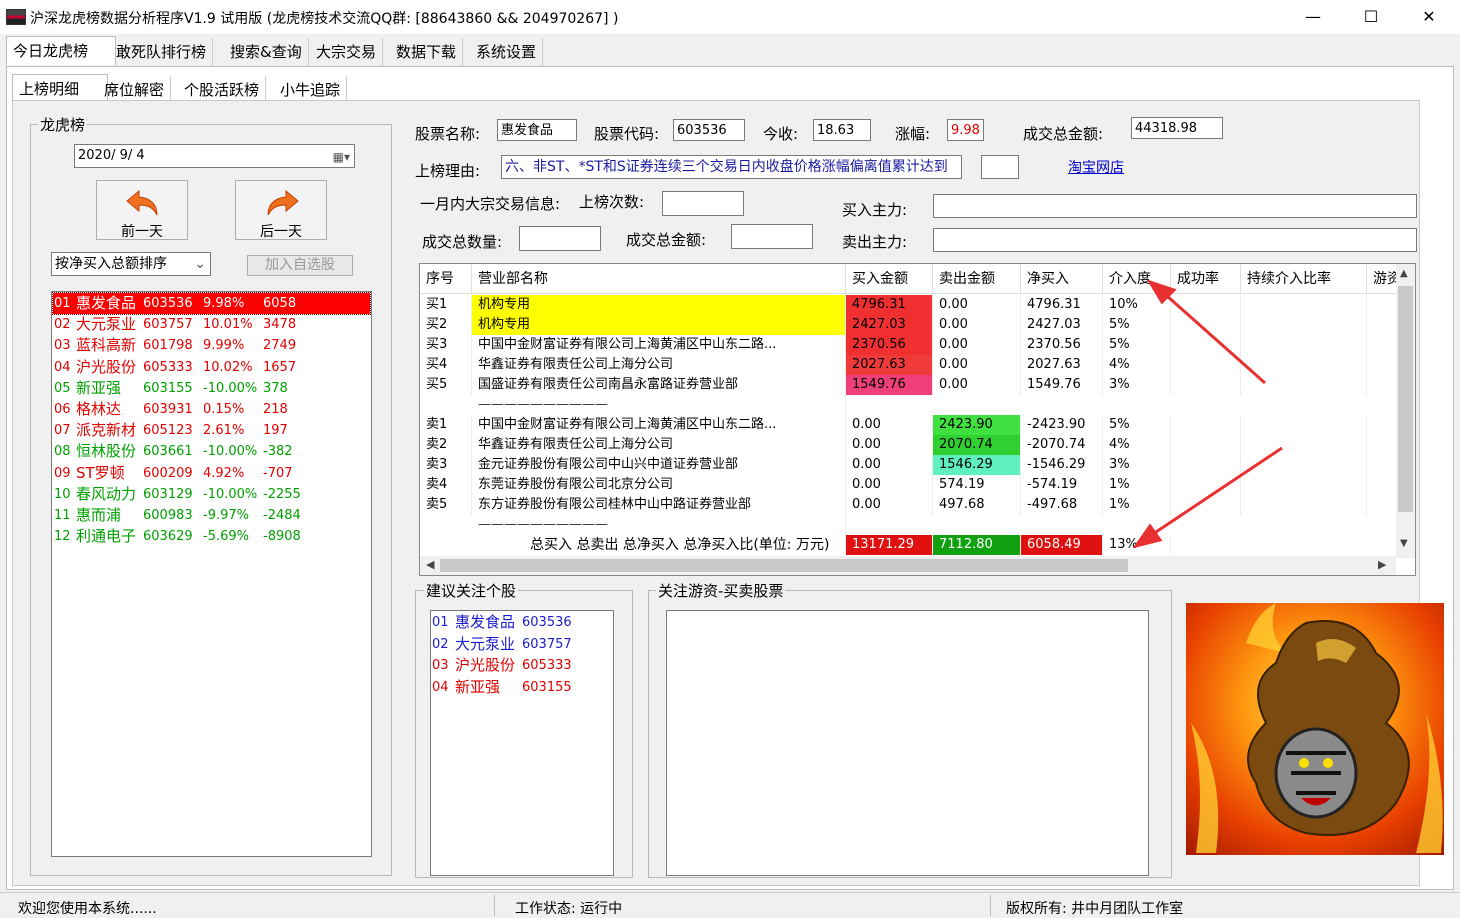 The width and height of the screenshot is (1460, 918). I want to click on list-item: 04 新亚强 603155, so click(522, 687).